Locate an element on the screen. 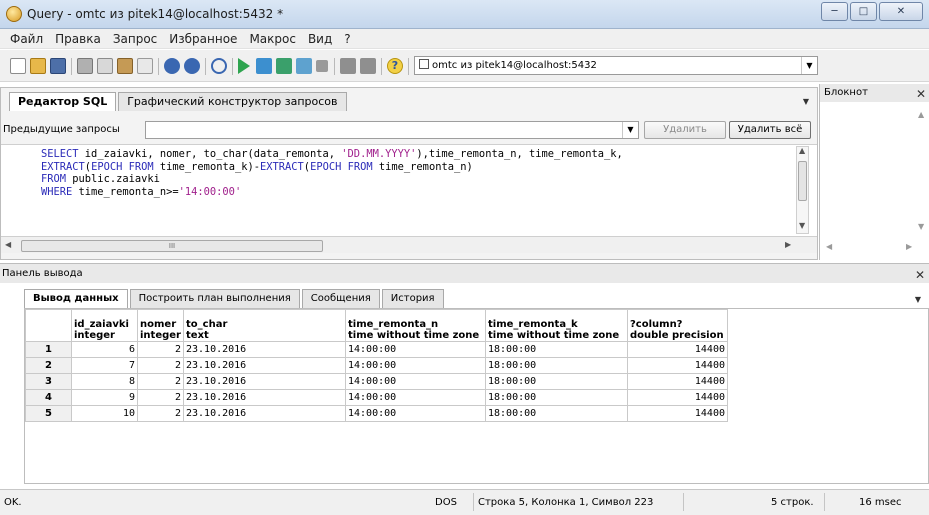 Image resolution: width=929 pixels, height=515 pixels. pane-menu-arrow-icon: ▼ is located at coordinates (806, 101).